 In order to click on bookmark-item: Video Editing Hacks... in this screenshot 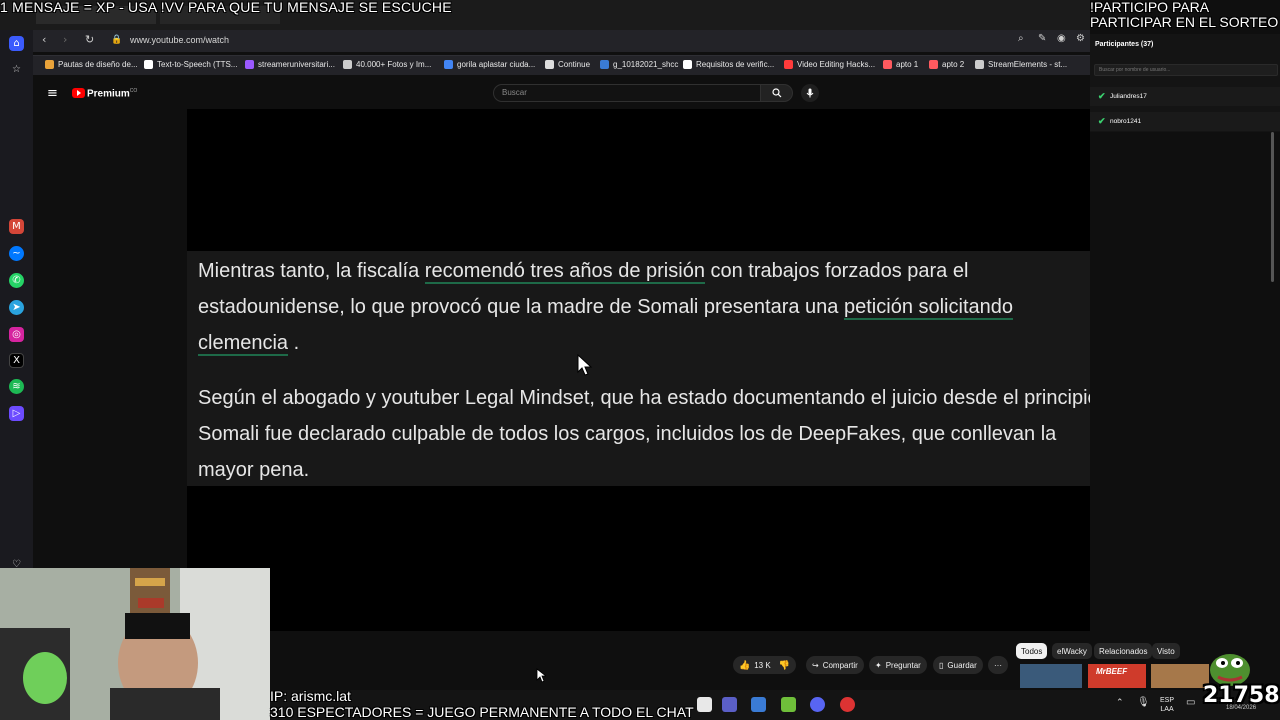, I will do `click(836, 64)`.